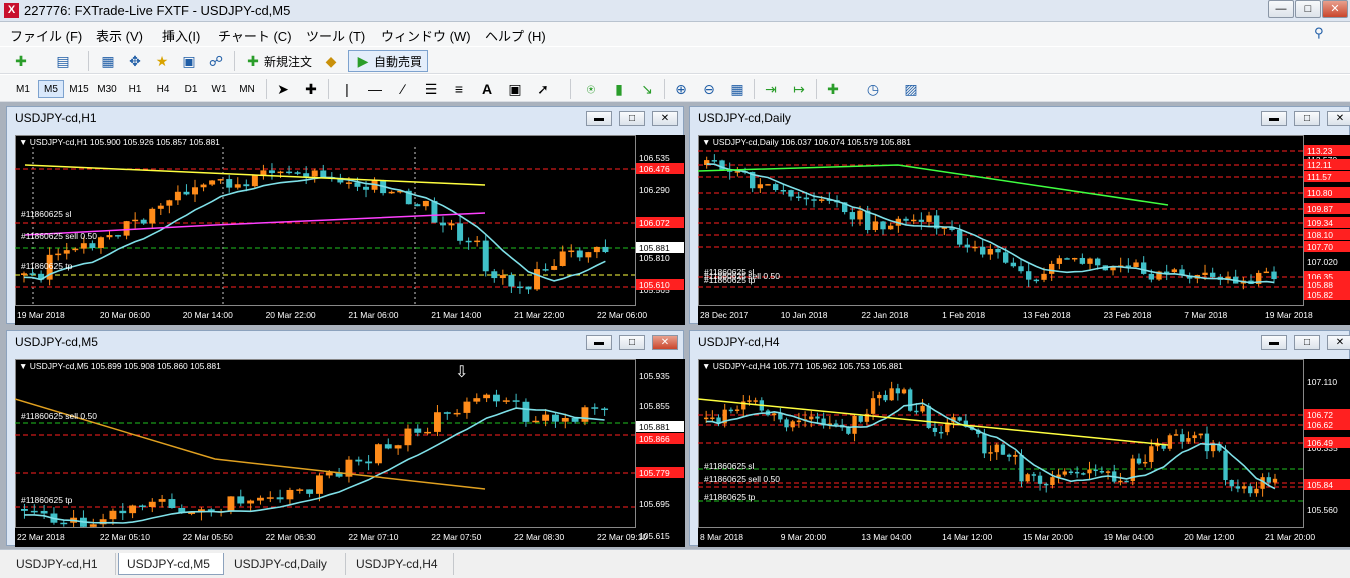 The height and width of the screenshot is (578, 1350). What do you see at coordinates (426, 35) in the screenshot?
I see `menu-window: ウィンドウ (W)` at bounding box center [426, 35].